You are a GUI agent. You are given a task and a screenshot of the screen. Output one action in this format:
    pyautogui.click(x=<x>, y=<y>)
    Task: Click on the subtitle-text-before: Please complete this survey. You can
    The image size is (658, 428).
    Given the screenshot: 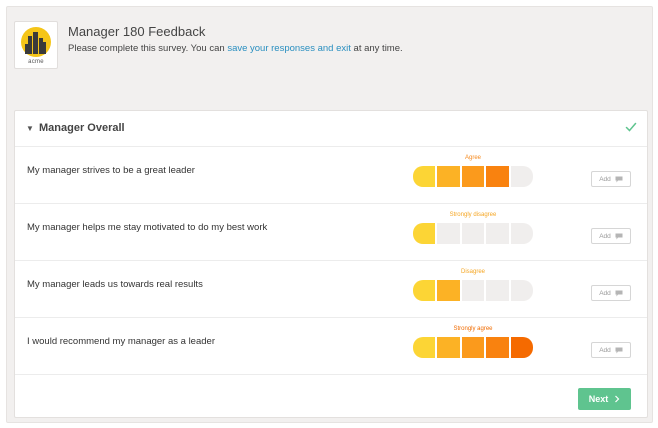 What is the action you would take?
    pyautogui.click(x=148, y=48)
    